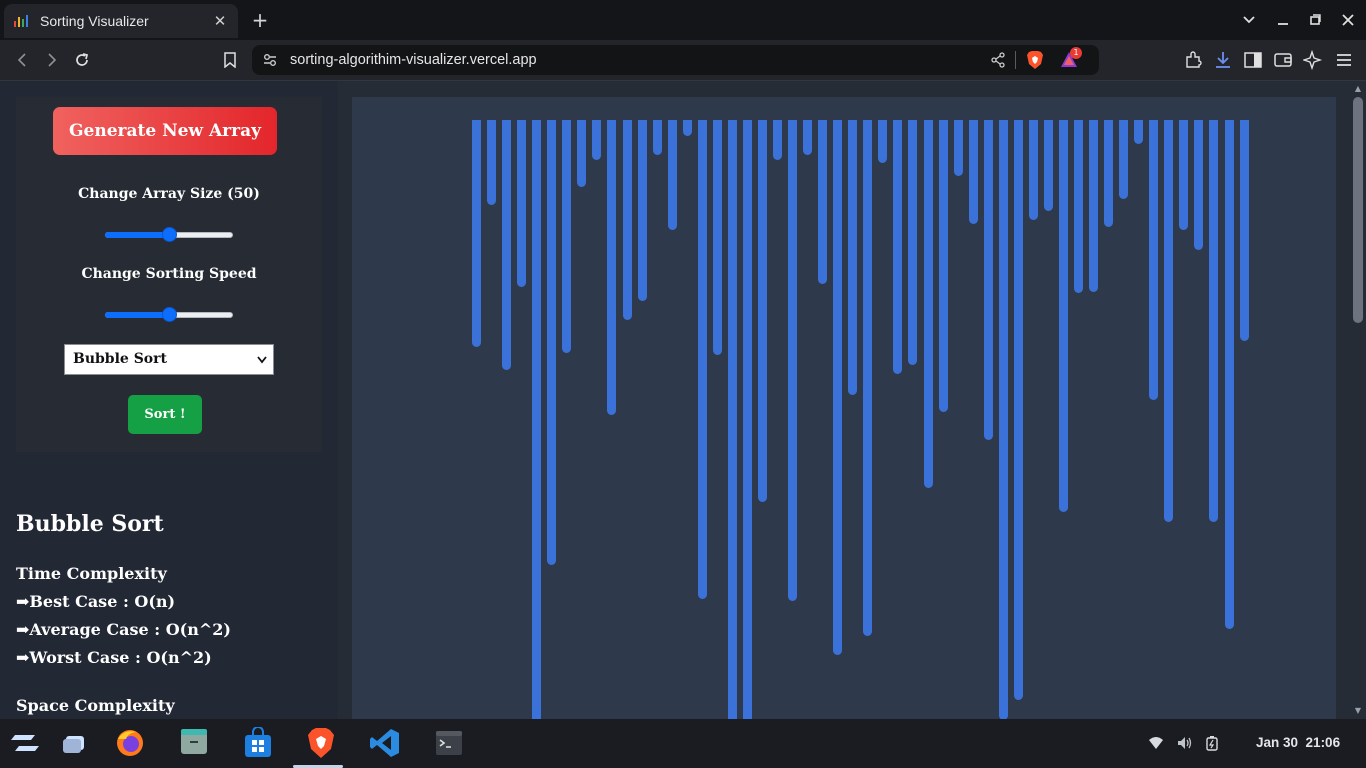 The image size is (1366, 768). Describe the element at coordinates (114, 657) in the screenshot. I see `worst-case: ➡Worst Case : O(n^2)` at that location.